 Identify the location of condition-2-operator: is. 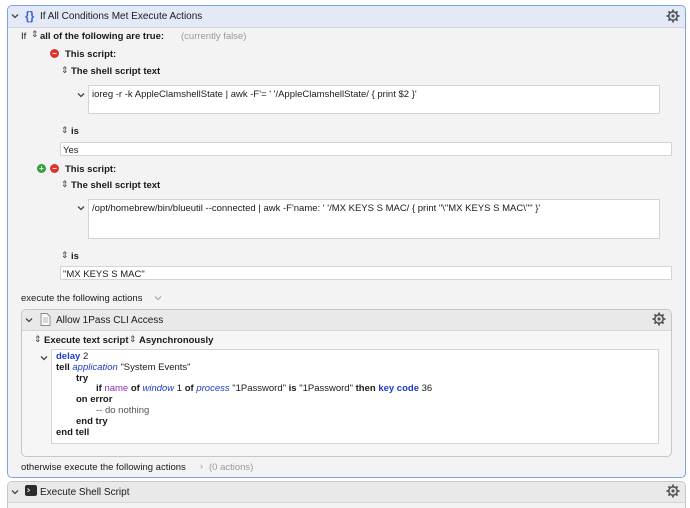
(75, 256).